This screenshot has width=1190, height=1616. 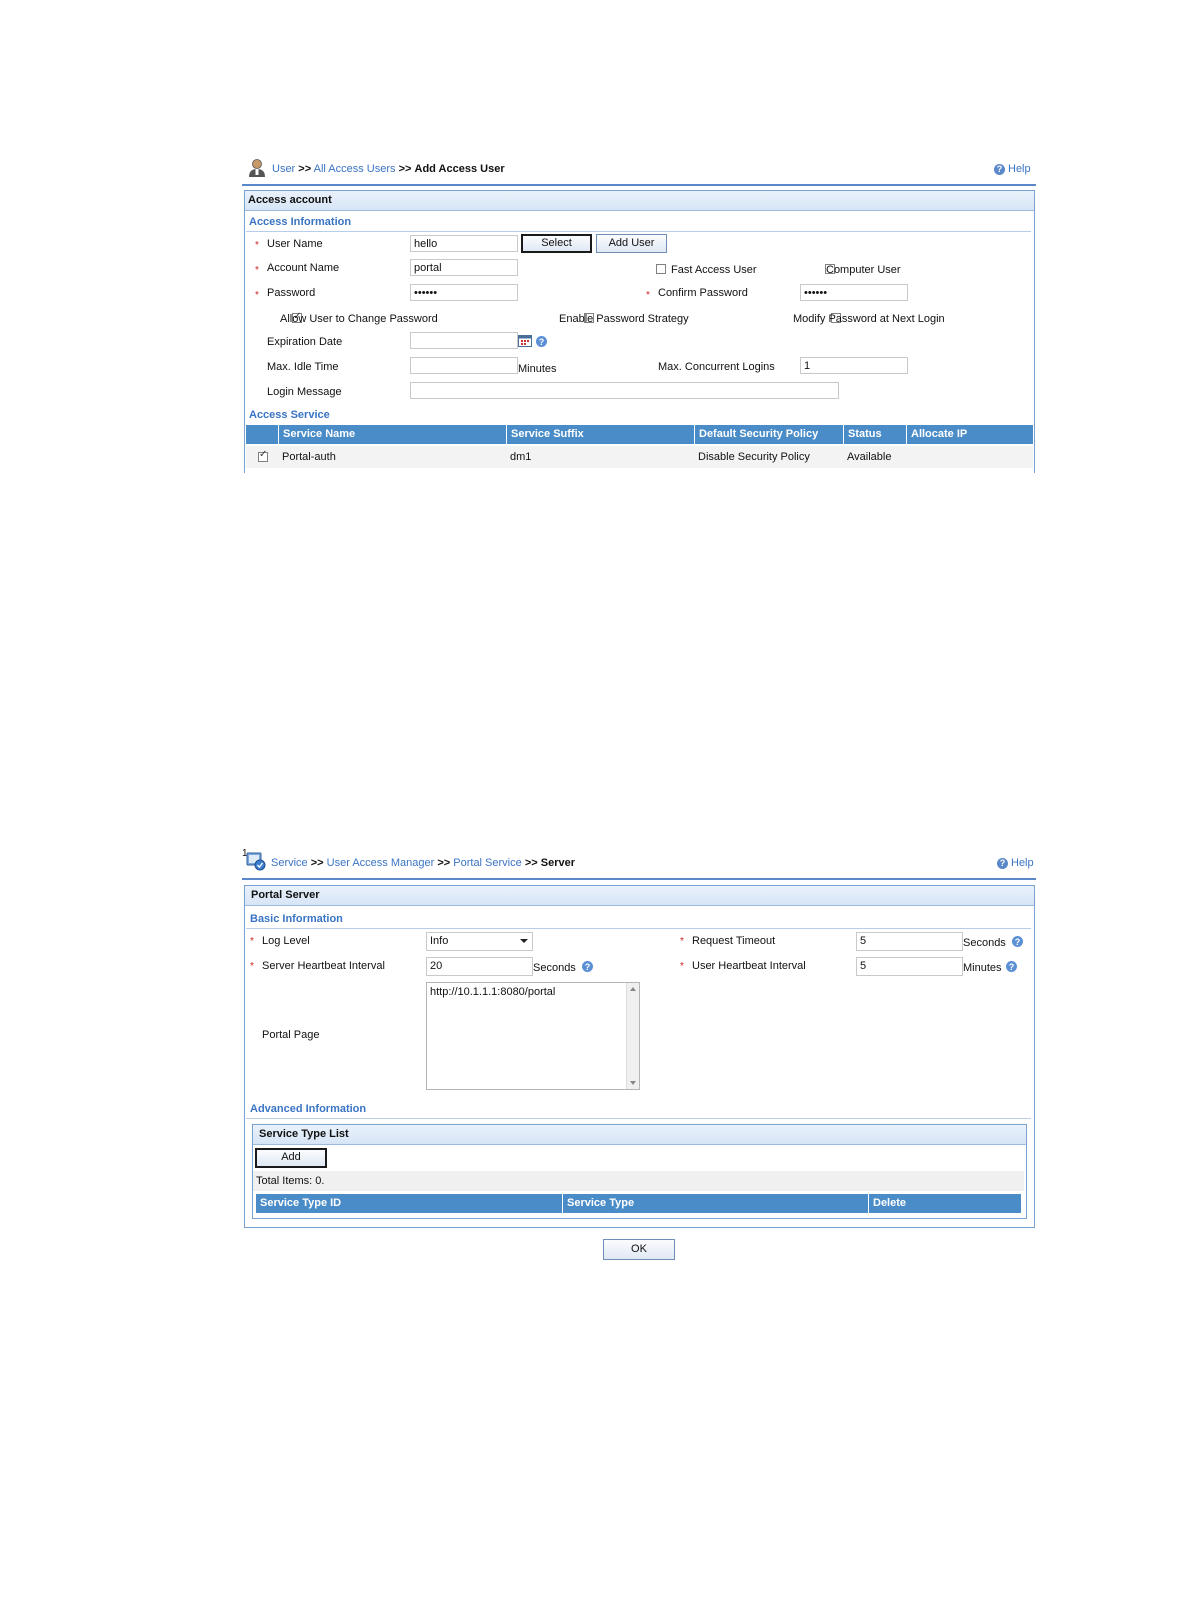 I want to click on chevron-down-icon, so click(x=524, y=941).